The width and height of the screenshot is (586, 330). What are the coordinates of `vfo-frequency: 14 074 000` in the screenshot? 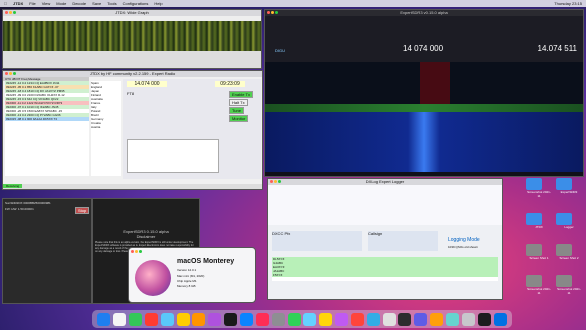 It's located at (423, 48).